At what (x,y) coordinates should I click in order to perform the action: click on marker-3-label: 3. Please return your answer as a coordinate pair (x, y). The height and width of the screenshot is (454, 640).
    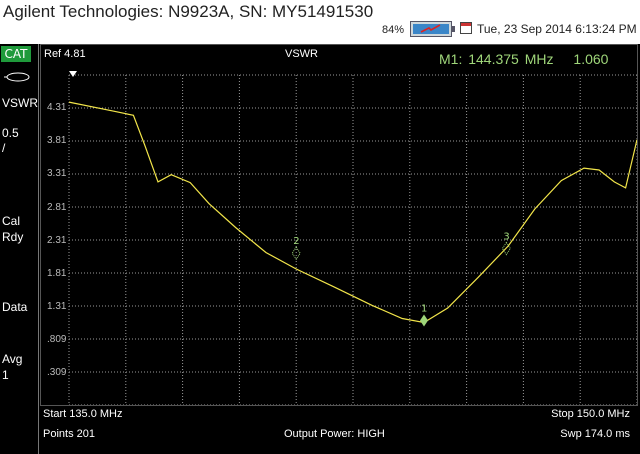
    Looking at the image, I should click on (506, 237).